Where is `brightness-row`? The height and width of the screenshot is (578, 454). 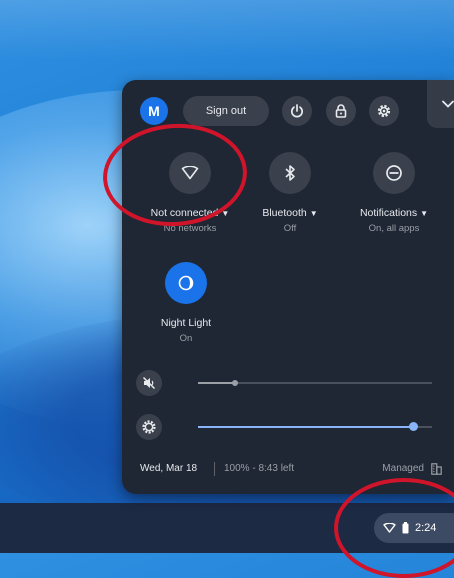
brightness-row is located at coordinates (284, 427).